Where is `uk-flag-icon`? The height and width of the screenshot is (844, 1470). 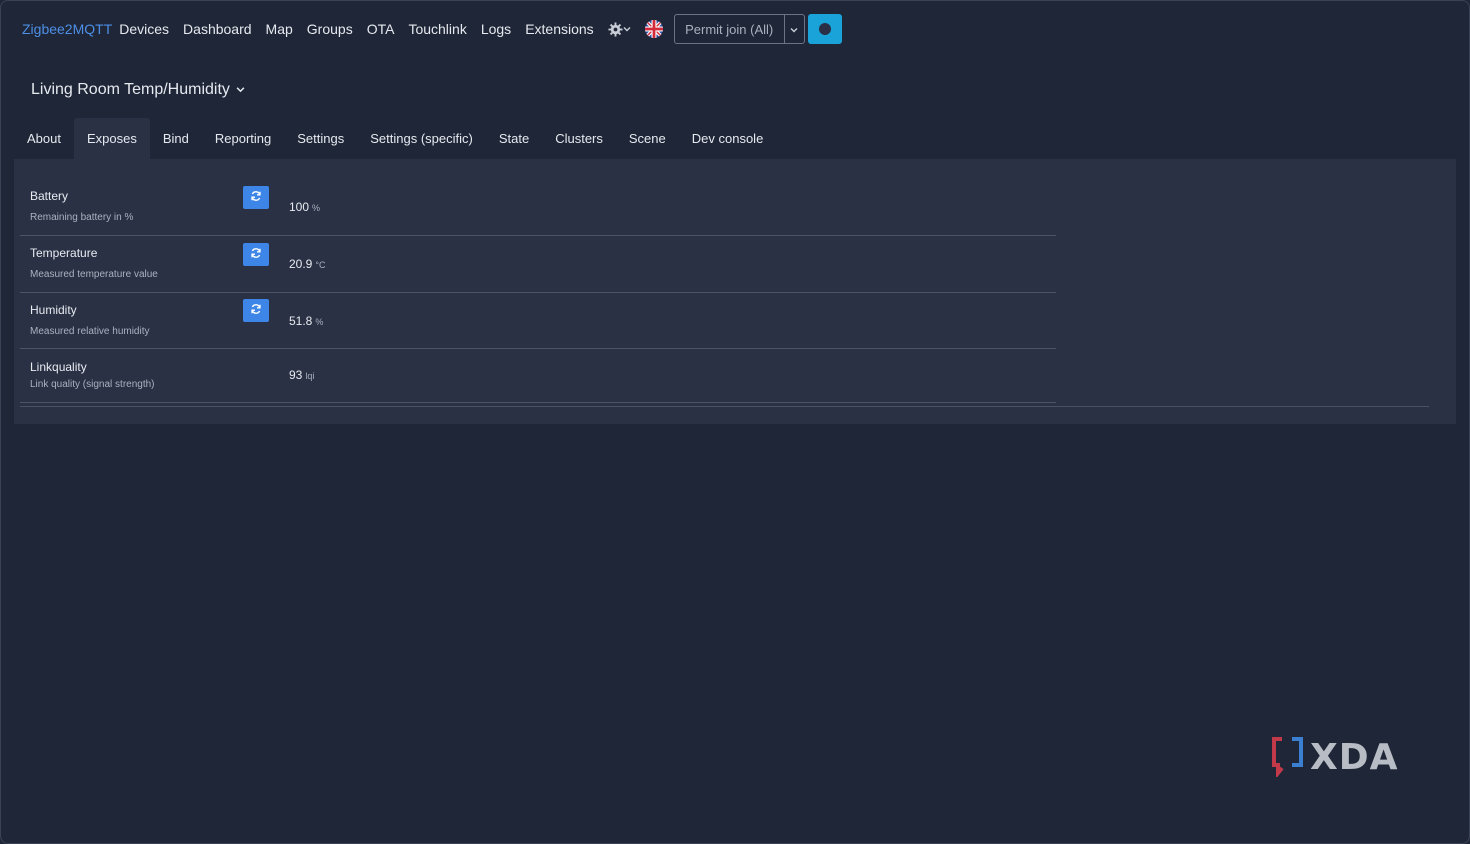
uk-flag-icon is located at coordinates (653, 29).